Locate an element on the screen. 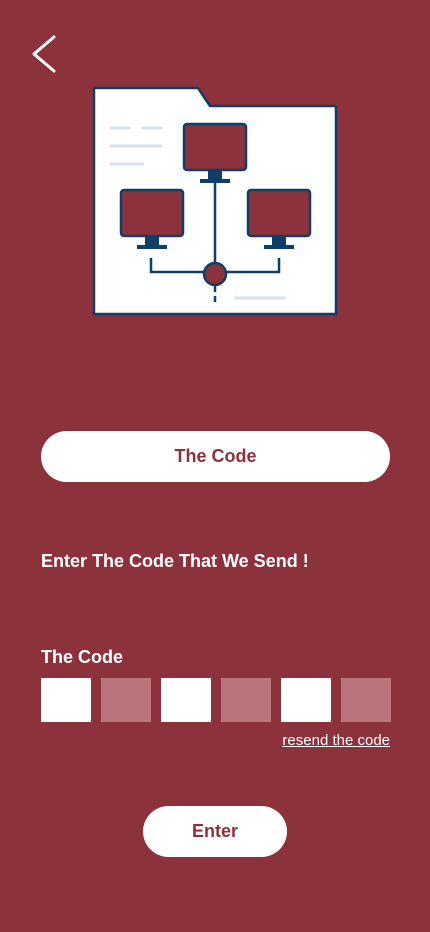 Image resolution: width=430 pixels, height=932 pixels. title-pill-label: The Code is located at coordinates (215, 456).